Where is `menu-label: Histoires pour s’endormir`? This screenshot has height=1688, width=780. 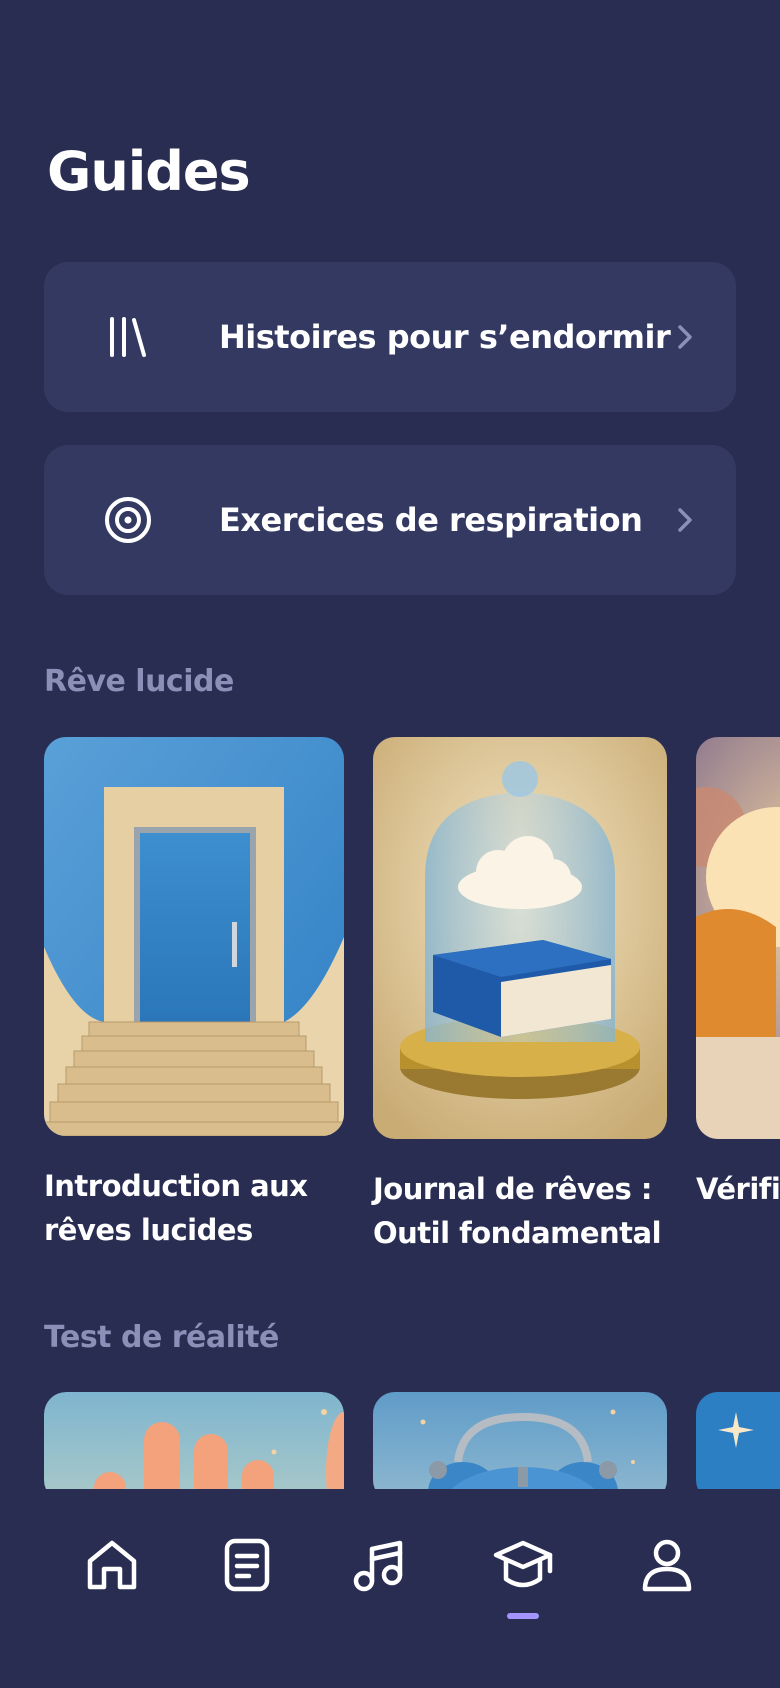
menu-label: Histoires pour s’endormir is located at coordinates (445, 337).